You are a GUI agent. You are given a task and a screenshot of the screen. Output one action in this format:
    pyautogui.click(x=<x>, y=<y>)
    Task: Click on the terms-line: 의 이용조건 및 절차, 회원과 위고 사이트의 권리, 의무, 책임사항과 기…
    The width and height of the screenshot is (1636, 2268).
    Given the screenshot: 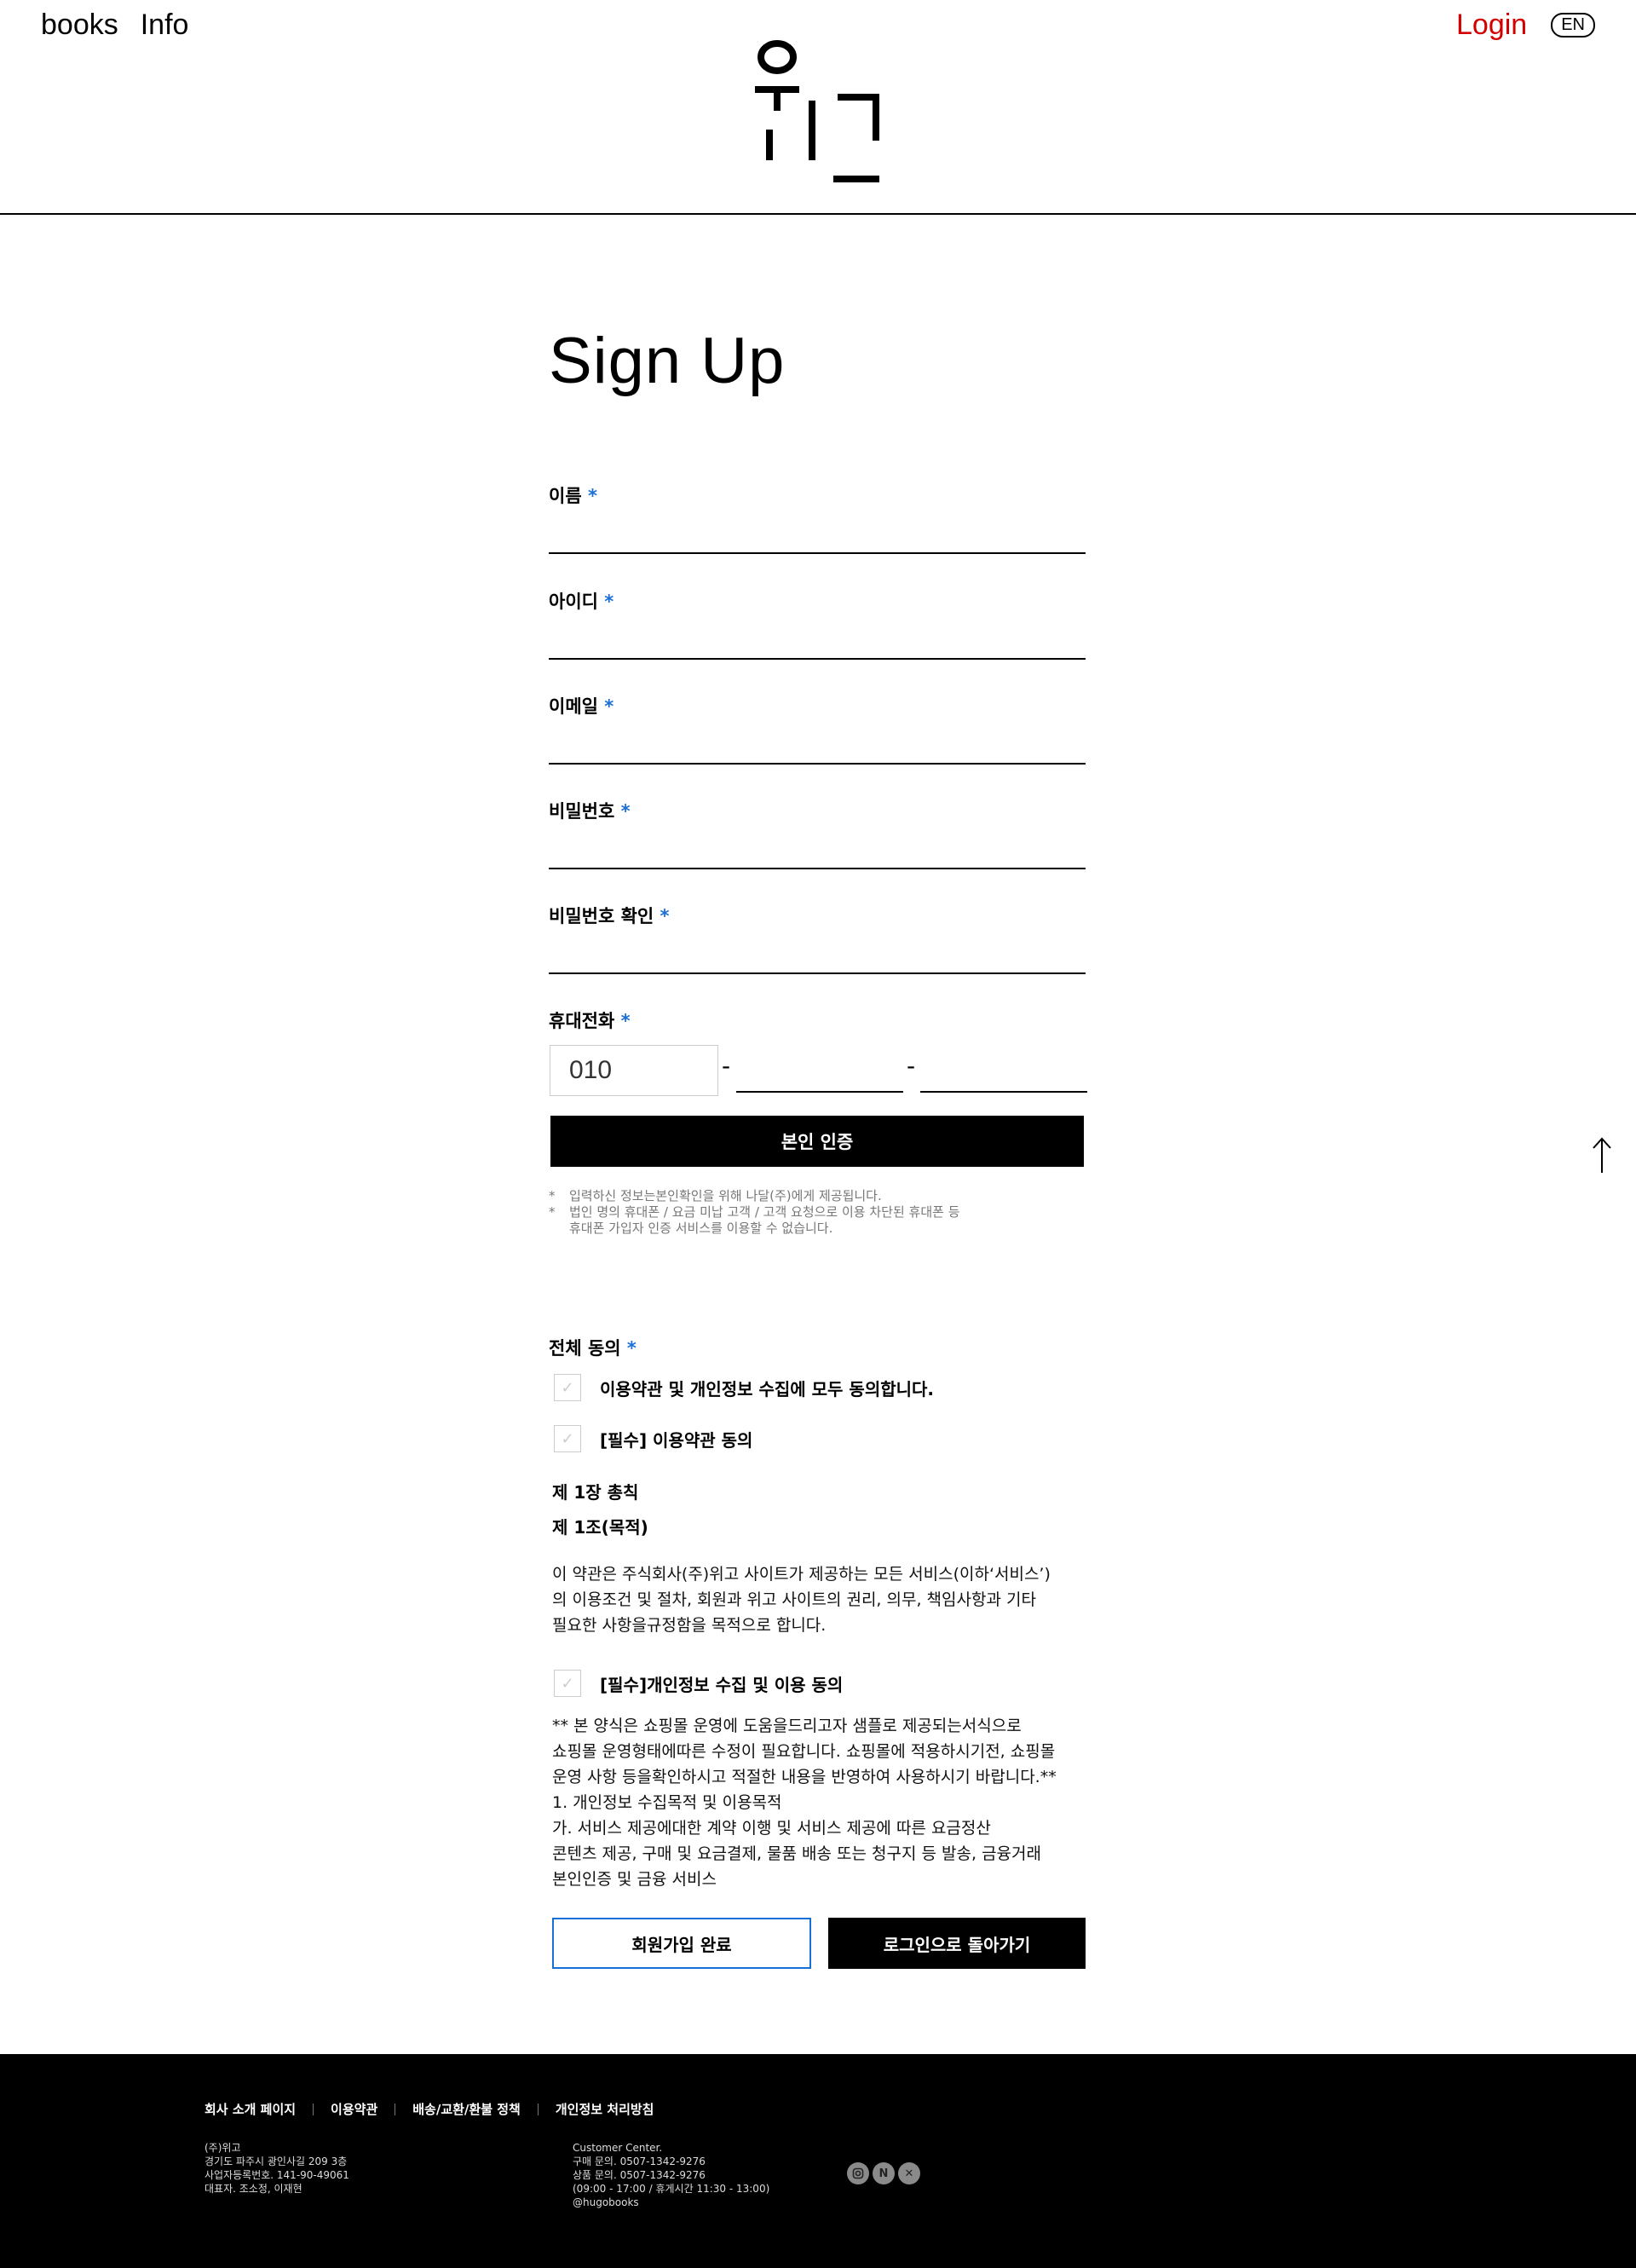 What is the action you would take?
    pyautogui.click(x=794, y=1599)
    